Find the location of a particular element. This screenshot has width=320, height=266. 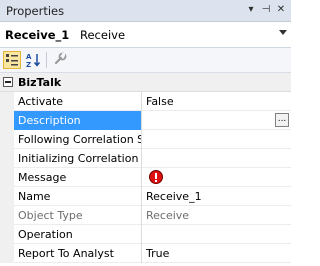

alphabetical-button: A Z is located at coordinates (34, 60).